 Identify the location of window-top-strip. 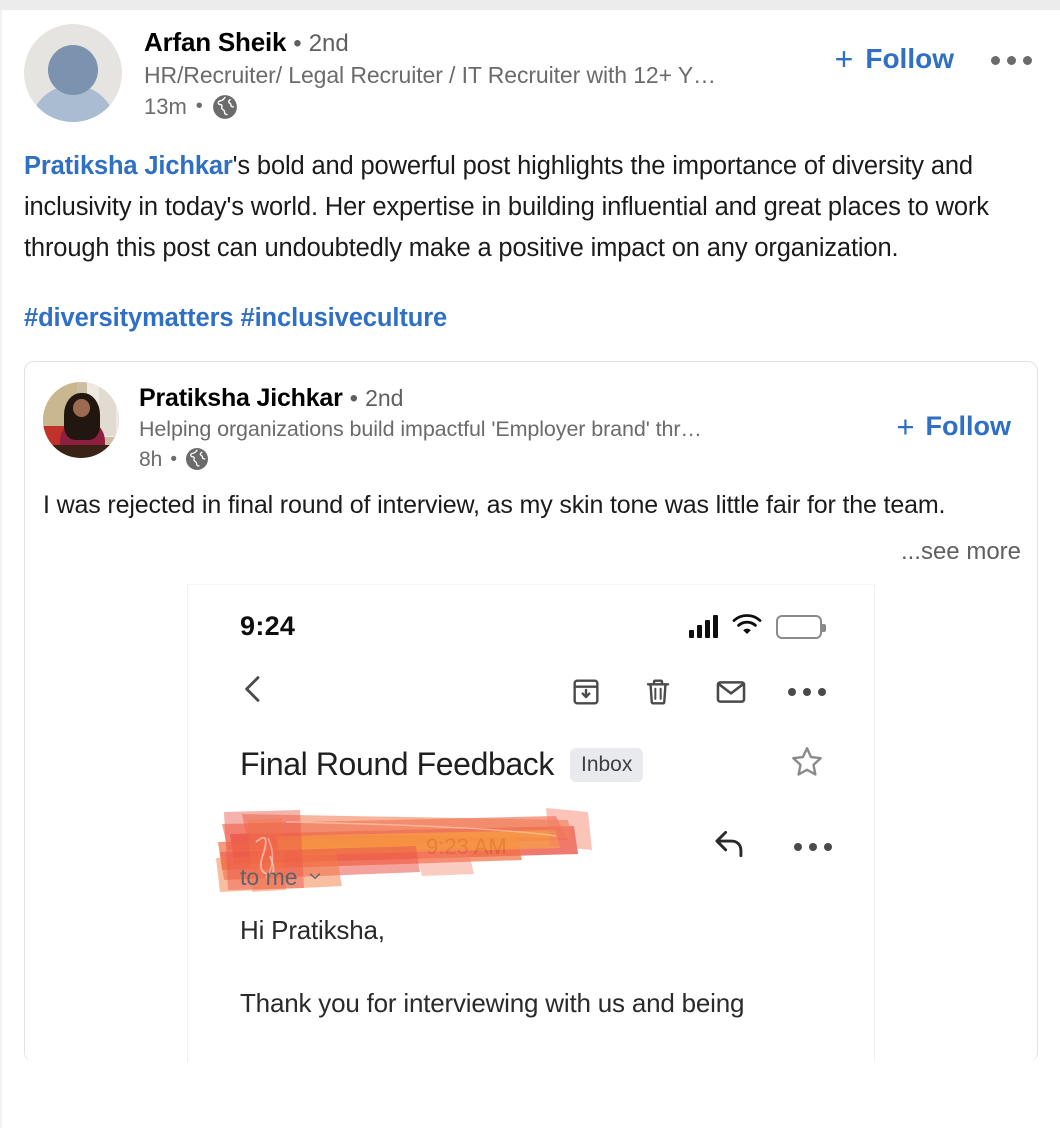
(530, 5).